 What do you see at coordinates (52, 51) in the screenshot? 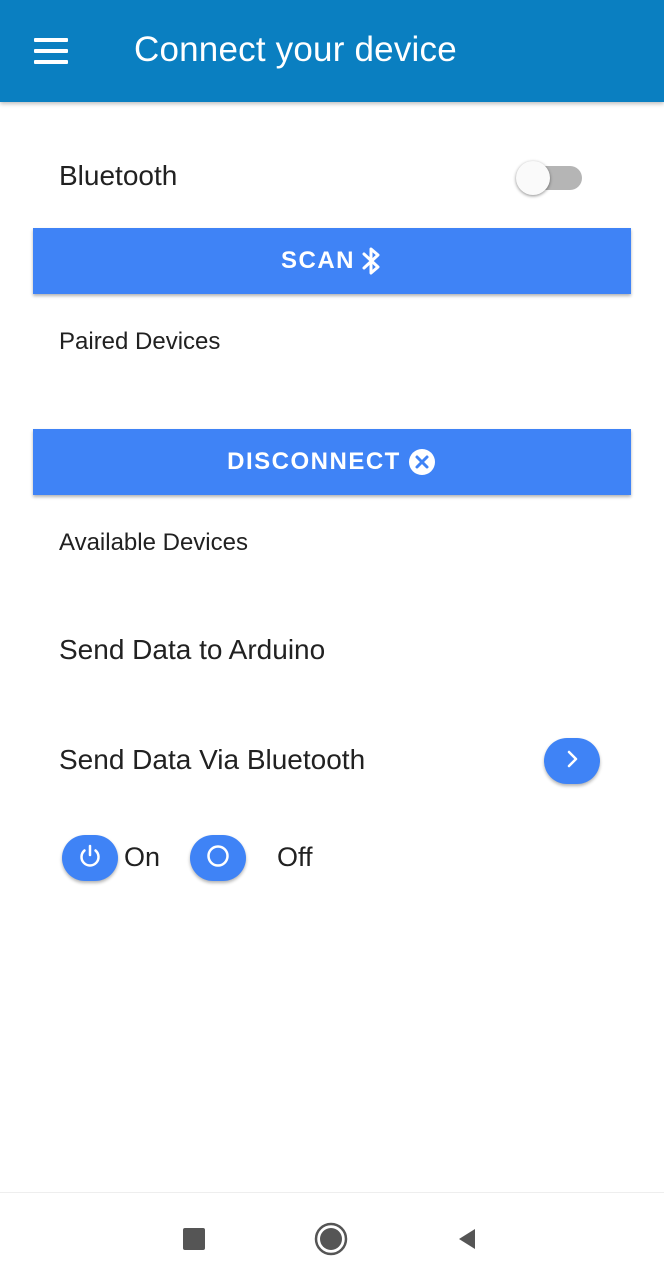
I see `hamburger-menu-icon` at bounding box center [52, 51].